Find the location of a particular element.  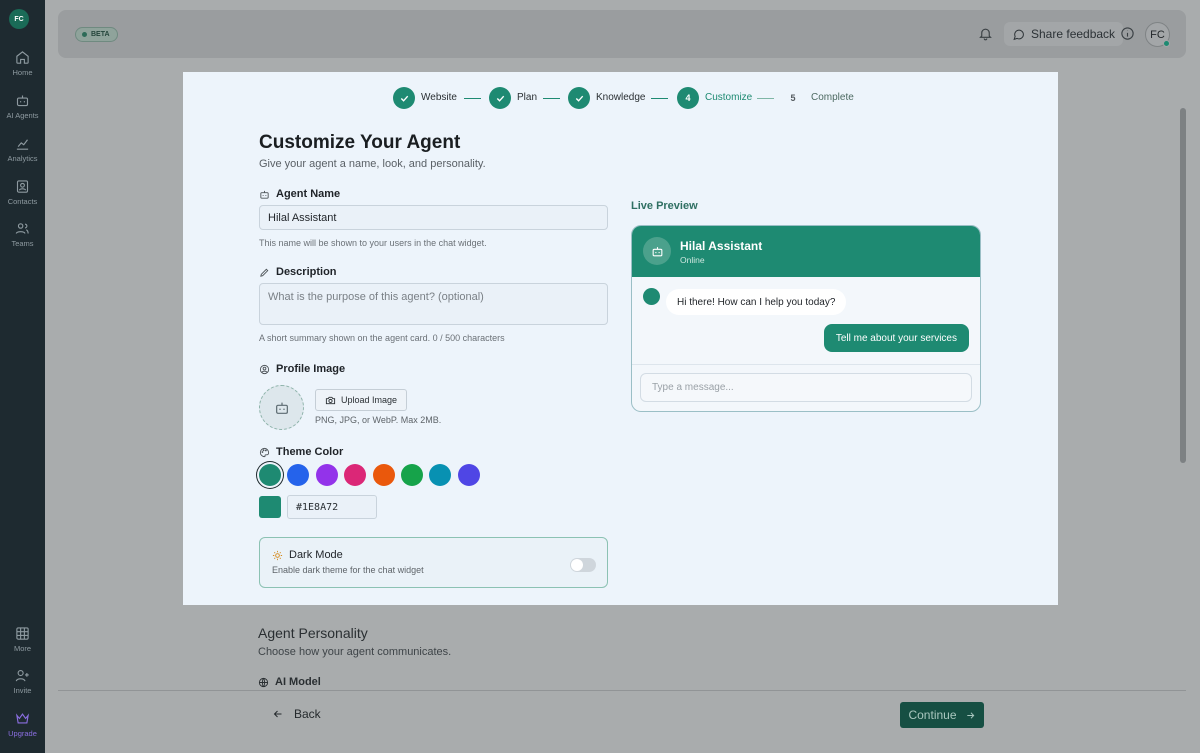

dark-mode-title: Dark Mode is located at coordinates (307, 555).